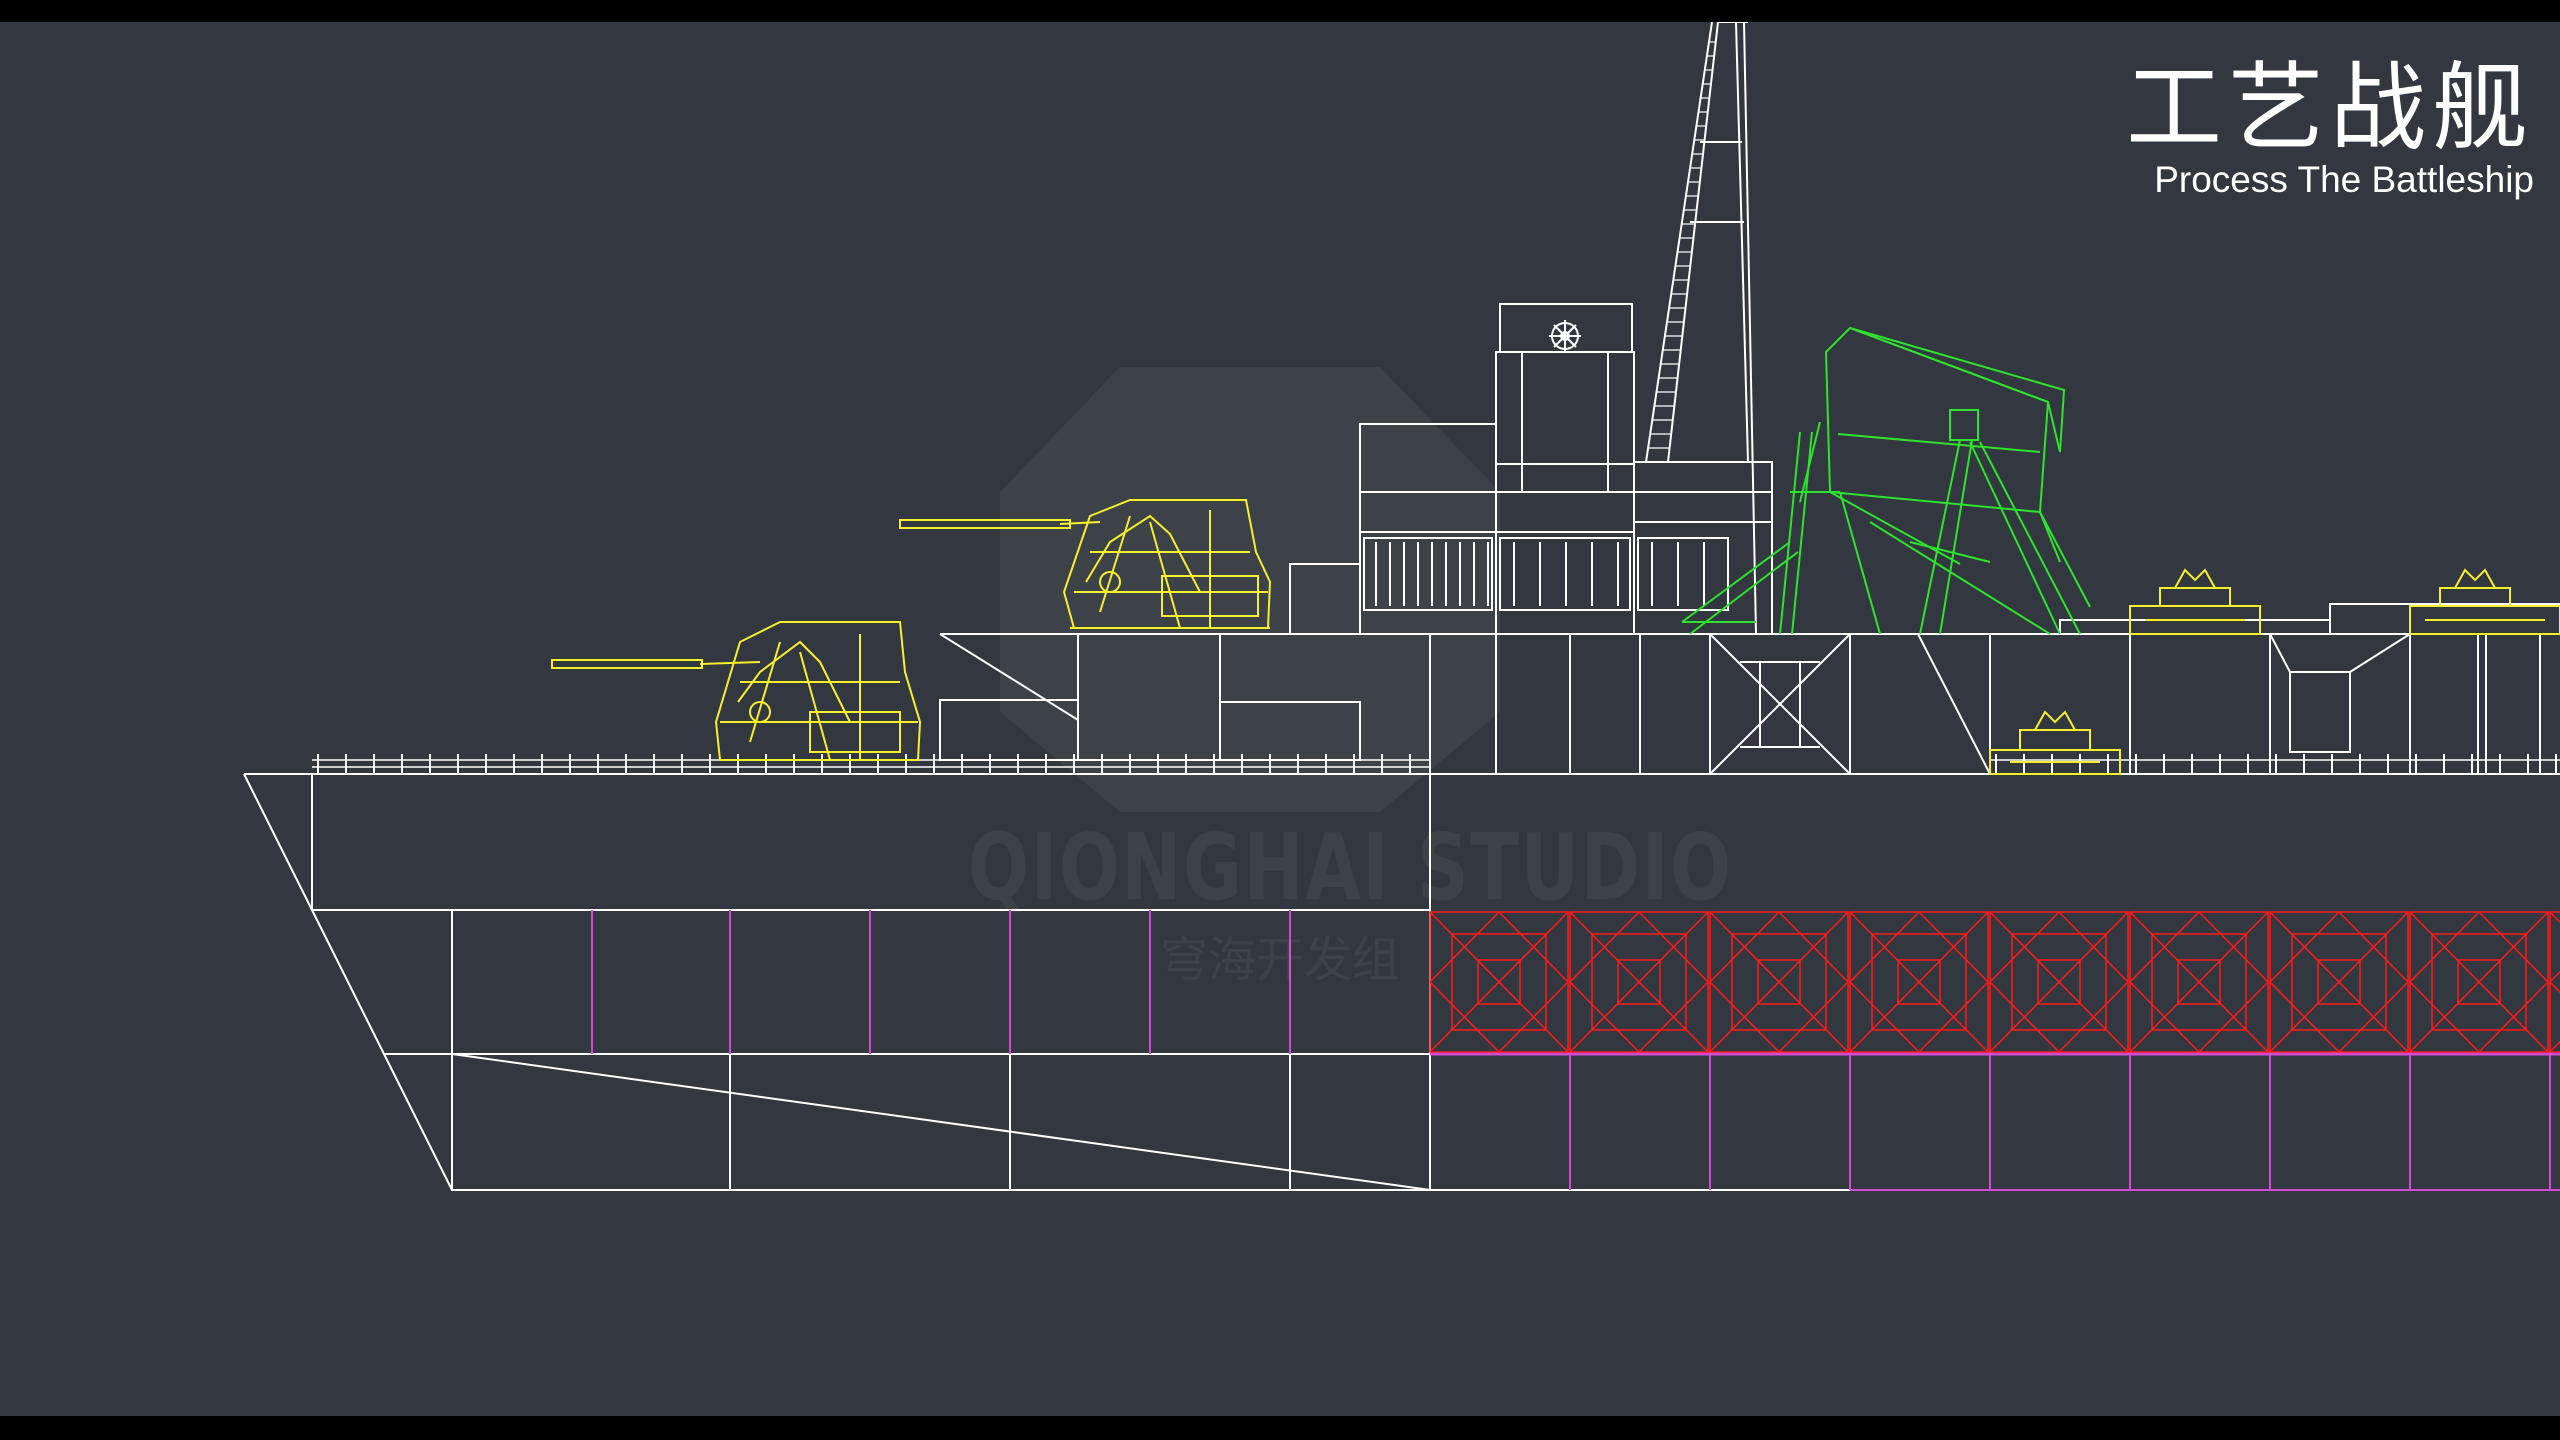  I want to click on title-english: Process The Battleship, so click(2344, 179).